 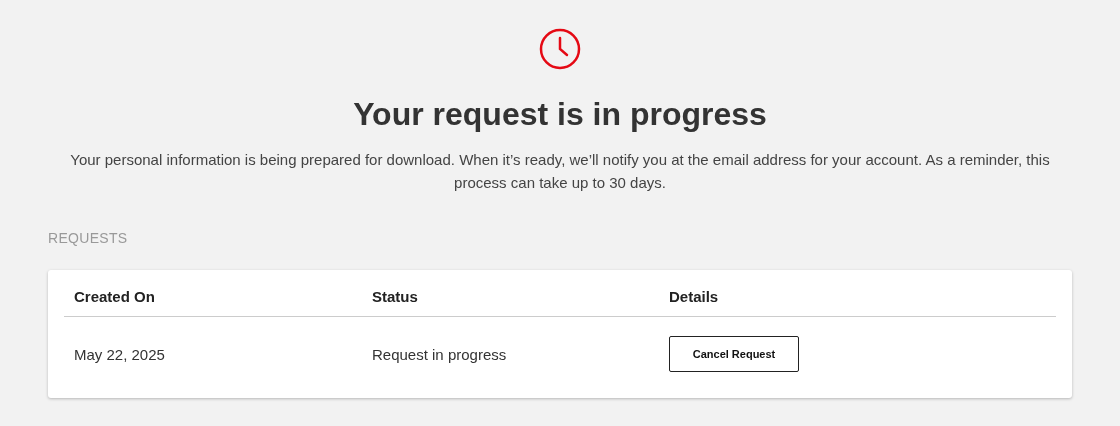 I want to click on info-message: Your personal information is being prepared for download. When it’s ready, we’ll notify you at the email address for your account. As a reminder, this process can take up to 30 days., so click(x=560, y=171).